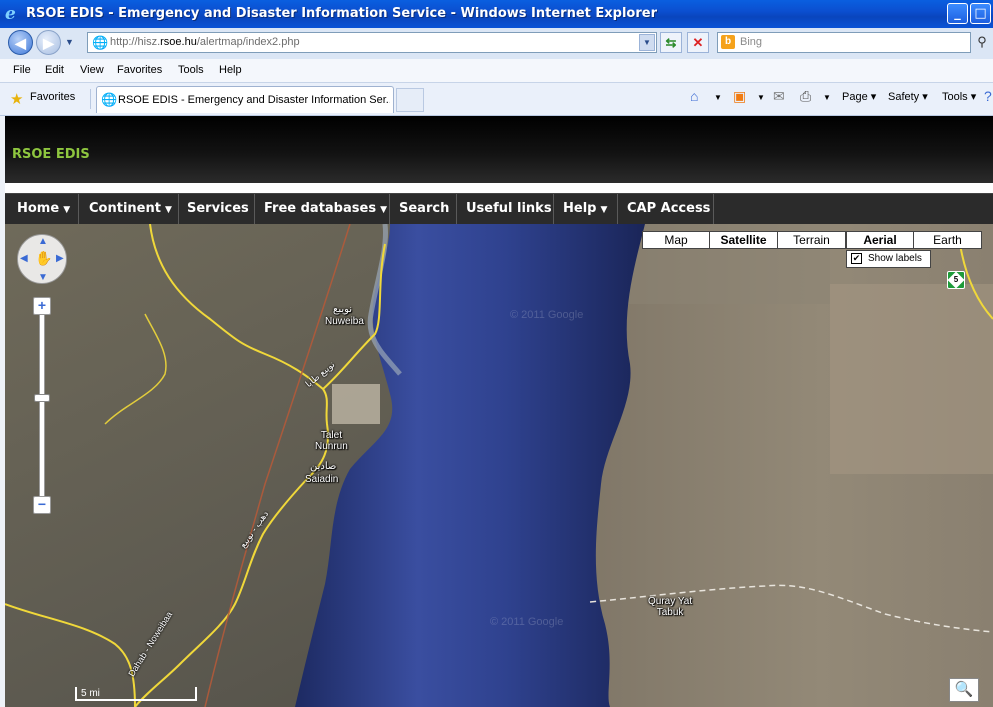 This screenshot has width=993, height=707. I want to click on nav-search: Search, so click(423, 209).